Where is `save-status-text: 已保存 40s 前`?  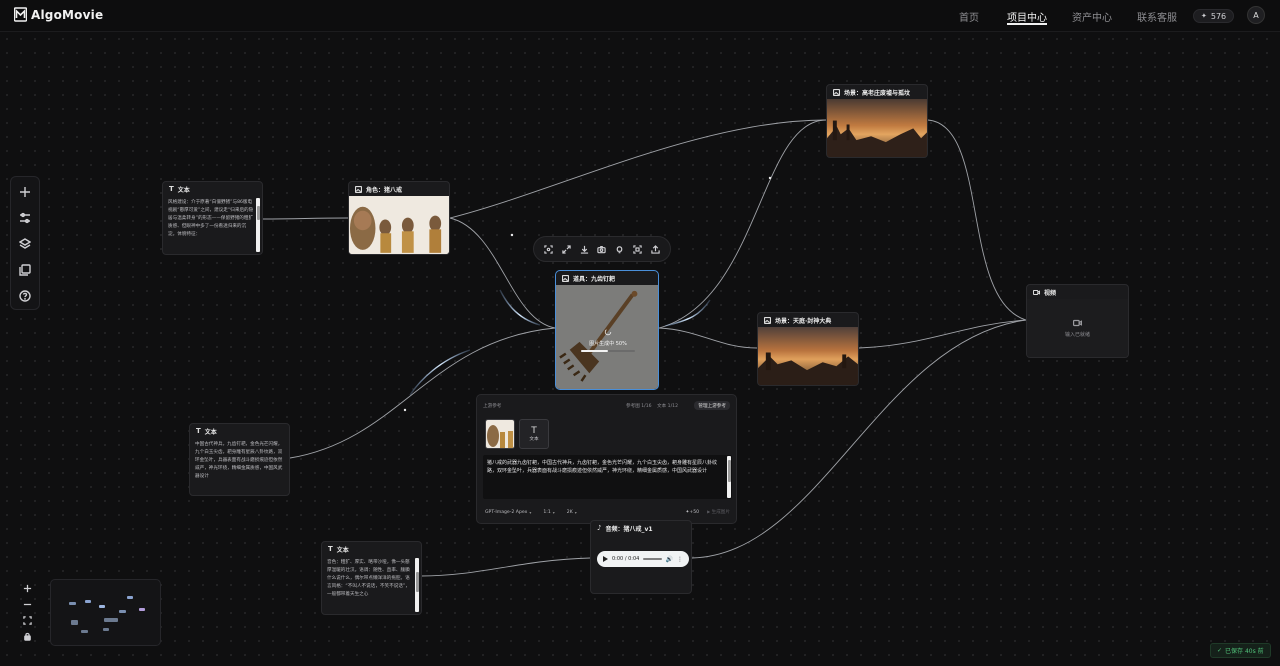
save-status-text: 已保存 40s 前 is located at coordinates (1244, 651).